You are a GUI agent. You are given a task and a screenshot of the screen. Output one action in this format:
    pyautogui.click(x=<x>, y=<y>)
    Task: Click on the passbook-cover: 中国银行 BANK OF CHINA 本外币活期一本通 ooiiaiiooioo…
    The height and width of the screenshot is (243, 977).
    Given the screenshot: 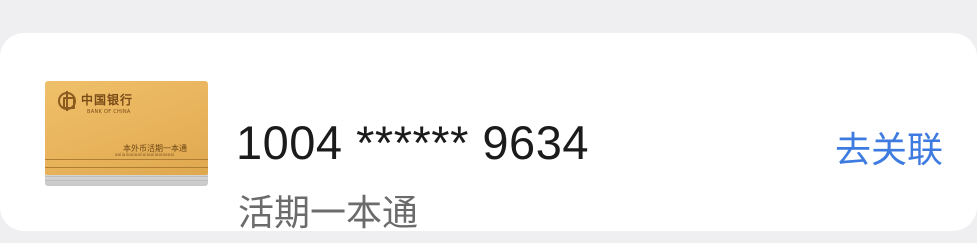 What is the action you would take?
    pyautogui.click(x=126, y=128)
    